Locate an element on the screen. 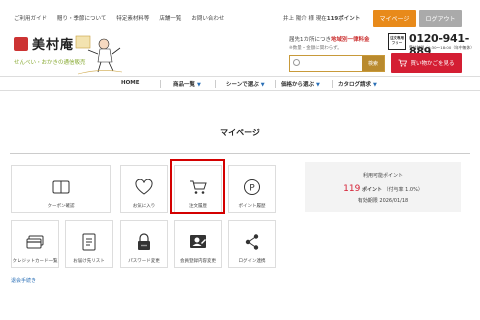 This screenshot has height=320, width=480. link-contact: お問い合わせ is located at coordinates (207, 18).